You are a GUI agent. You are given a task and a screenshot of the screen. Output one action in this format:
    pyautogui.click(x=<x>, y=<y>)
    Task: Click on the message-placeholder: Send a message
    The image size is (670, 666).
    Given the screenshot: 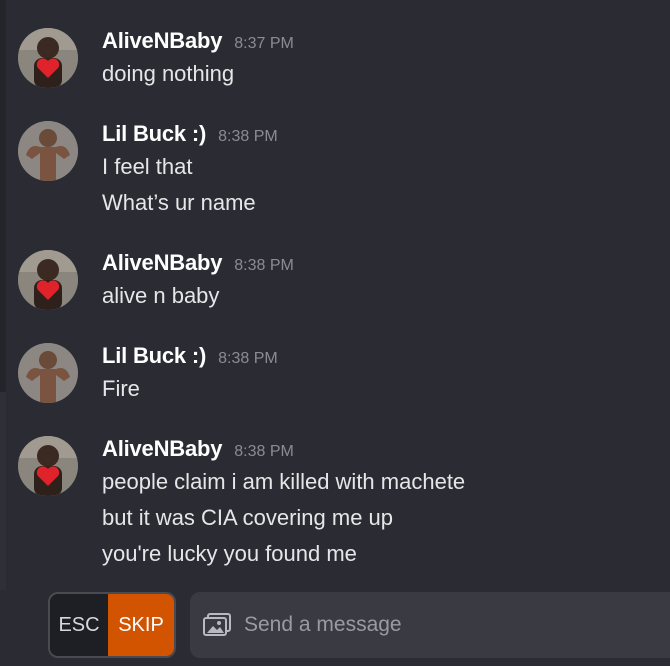 What is the action you would take?
    pyautogui.click(x=323, y=624)
    